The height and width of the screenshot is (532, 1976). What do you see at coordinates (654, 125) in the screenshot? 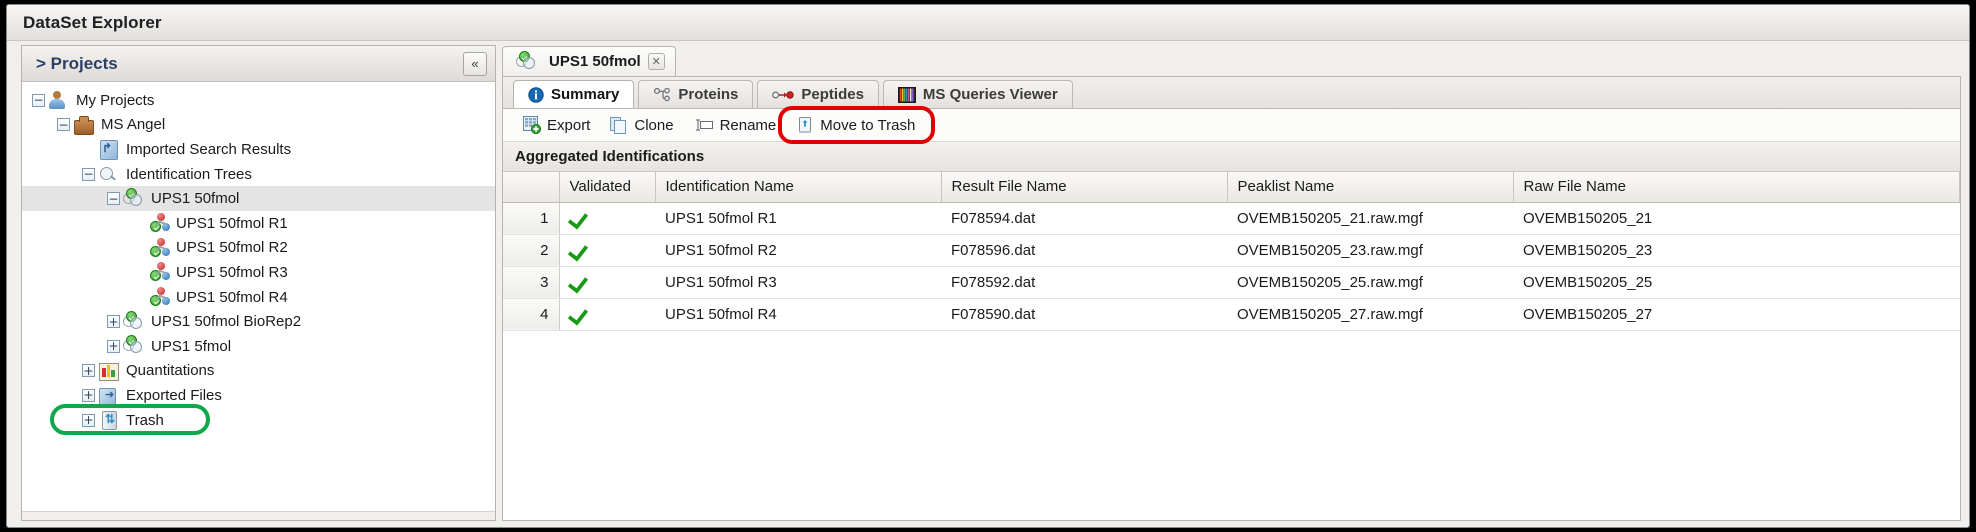
I see `toolbar-button-label: Clone` at bounding box center [654, 125].